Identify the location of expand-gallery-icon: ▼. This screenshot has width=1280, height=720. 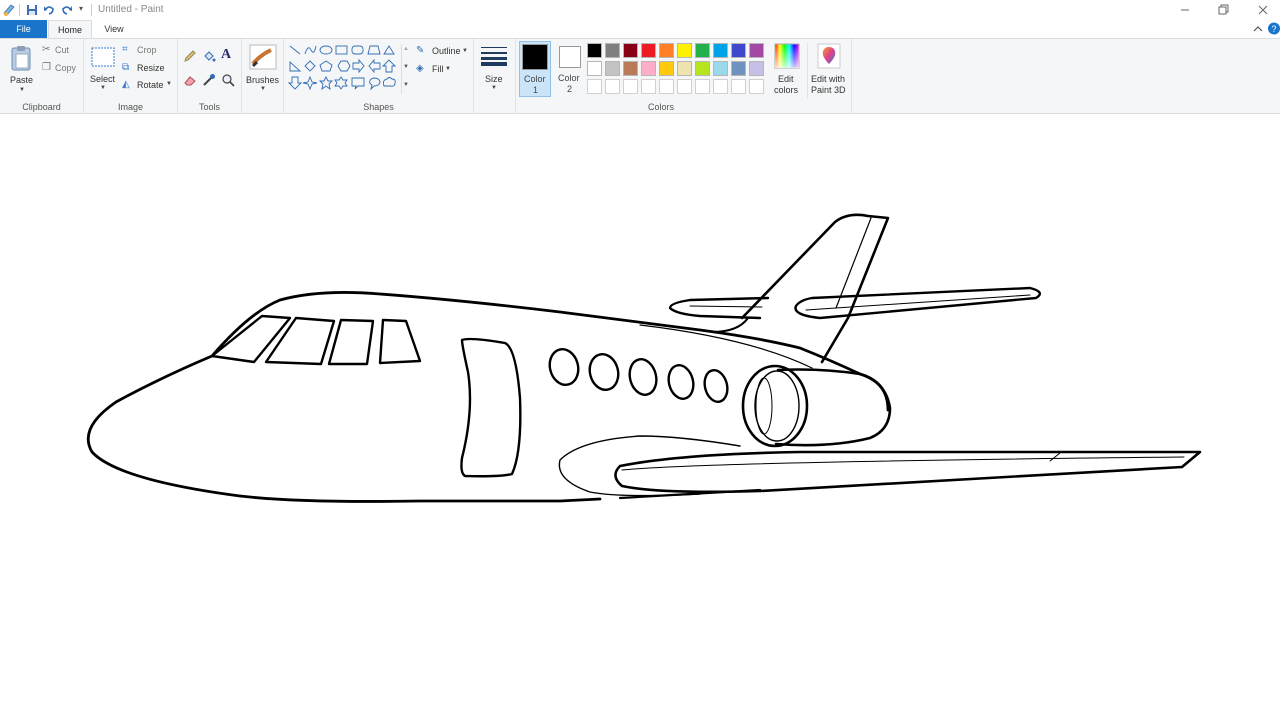
(406, 85).